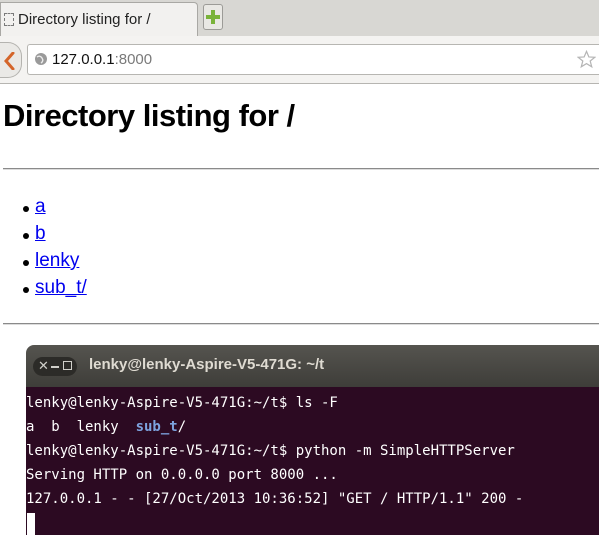 The image size is (599, 535). I want to click on new-tab-button, so click(213, 17).